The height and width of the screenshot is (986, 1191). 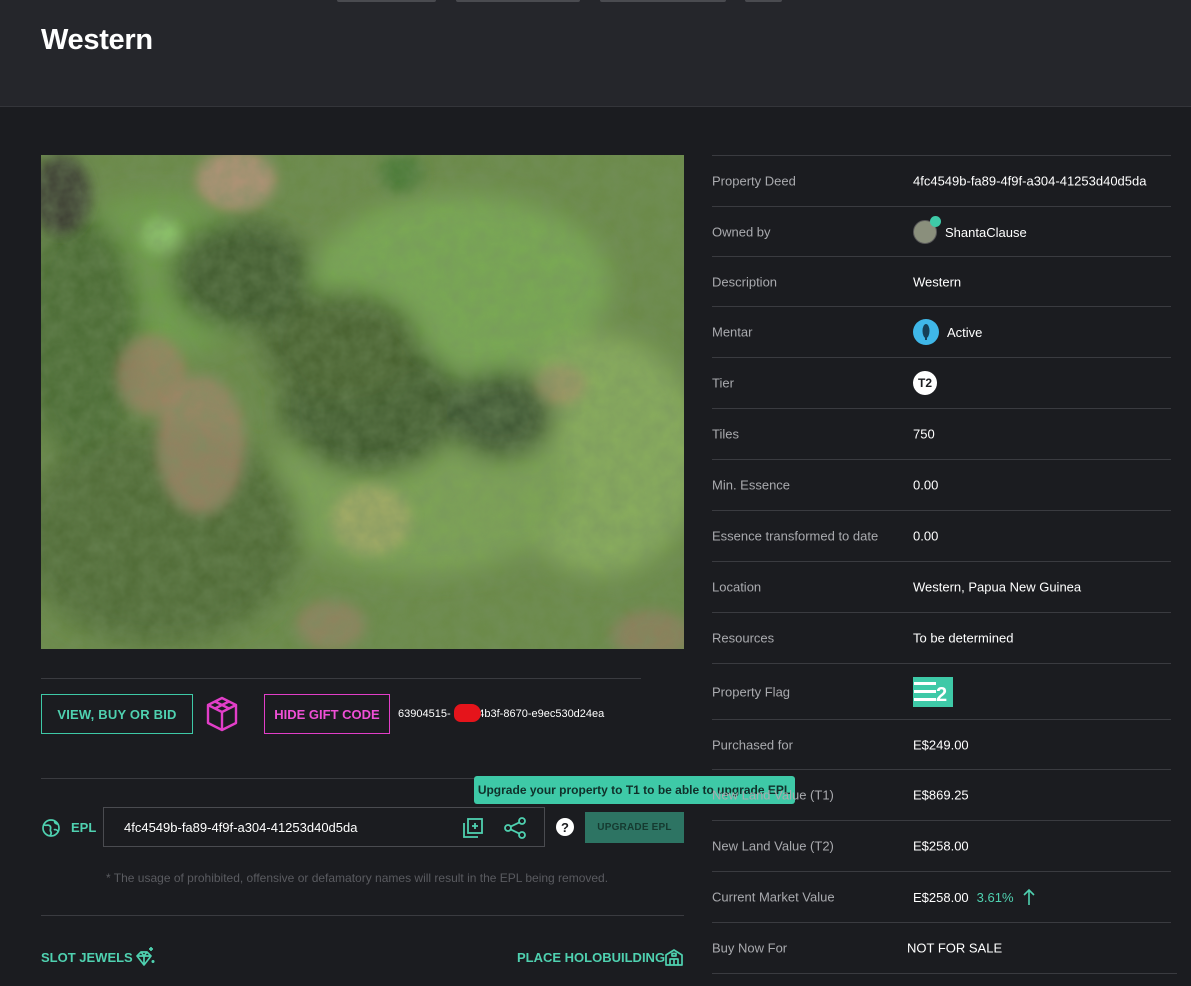 I want to click on essence-transformed-value: 0.00, so click(x=926, y=536).